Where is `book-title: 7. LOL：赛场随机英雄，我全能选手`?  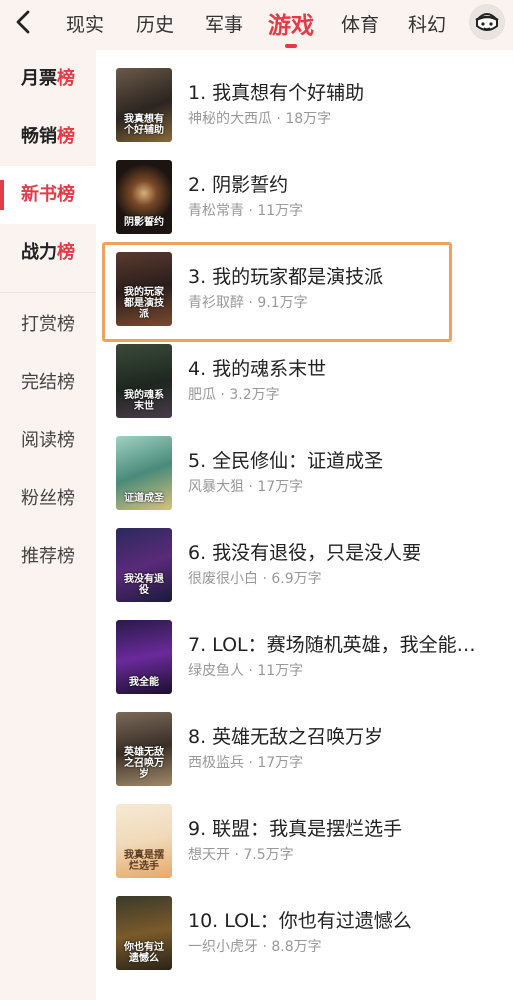
book-title: 7. LOL：赛场随机英雄，我全能选手 is located at coordinates (338, 645).